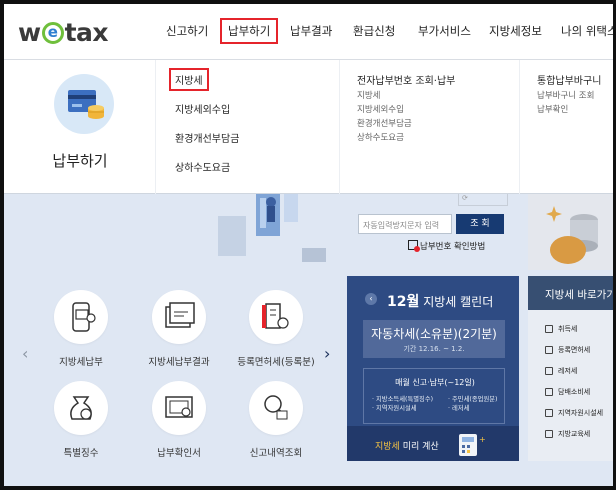  I want to click on nav-my-wetax: 나의 위택스, so click(587, 31).